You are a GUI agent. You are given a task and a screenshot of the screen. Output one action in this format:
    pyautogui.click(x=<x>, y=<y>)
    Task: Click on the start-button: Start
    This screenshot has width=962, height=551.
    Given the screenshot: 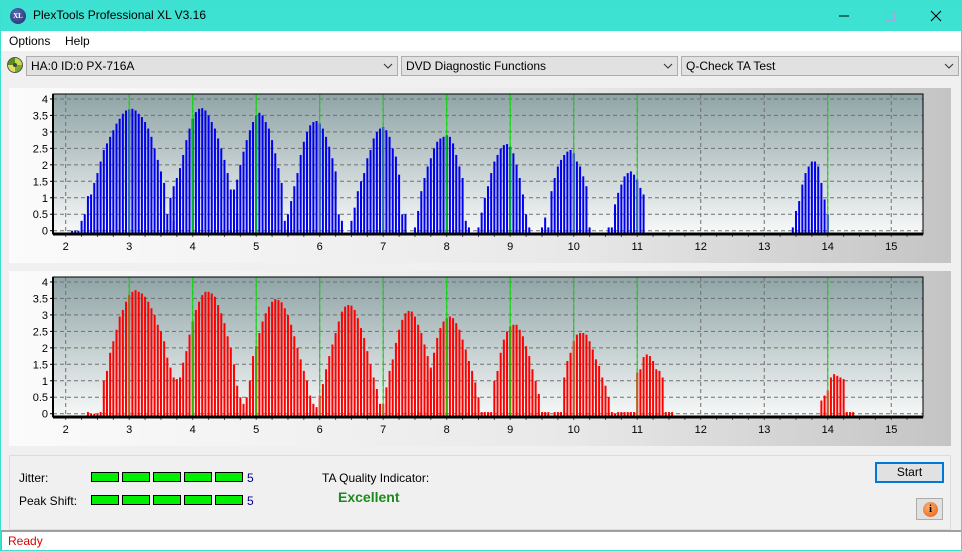 What is the action you would take?
    pyautogui.click(x=909, y=472)
    